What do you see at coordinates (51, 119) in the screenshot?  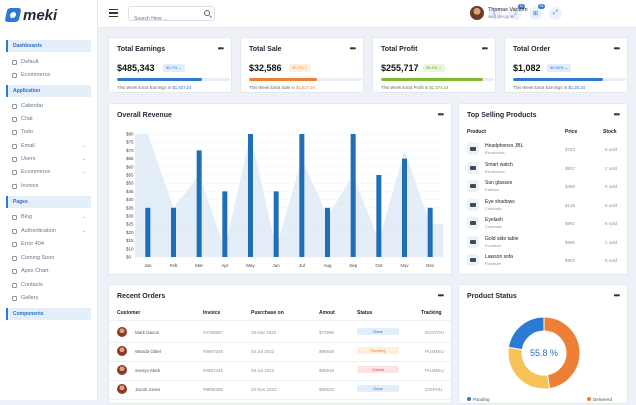 I see `sidebar-item-chat: Chat` at bounding box center [51, 119].